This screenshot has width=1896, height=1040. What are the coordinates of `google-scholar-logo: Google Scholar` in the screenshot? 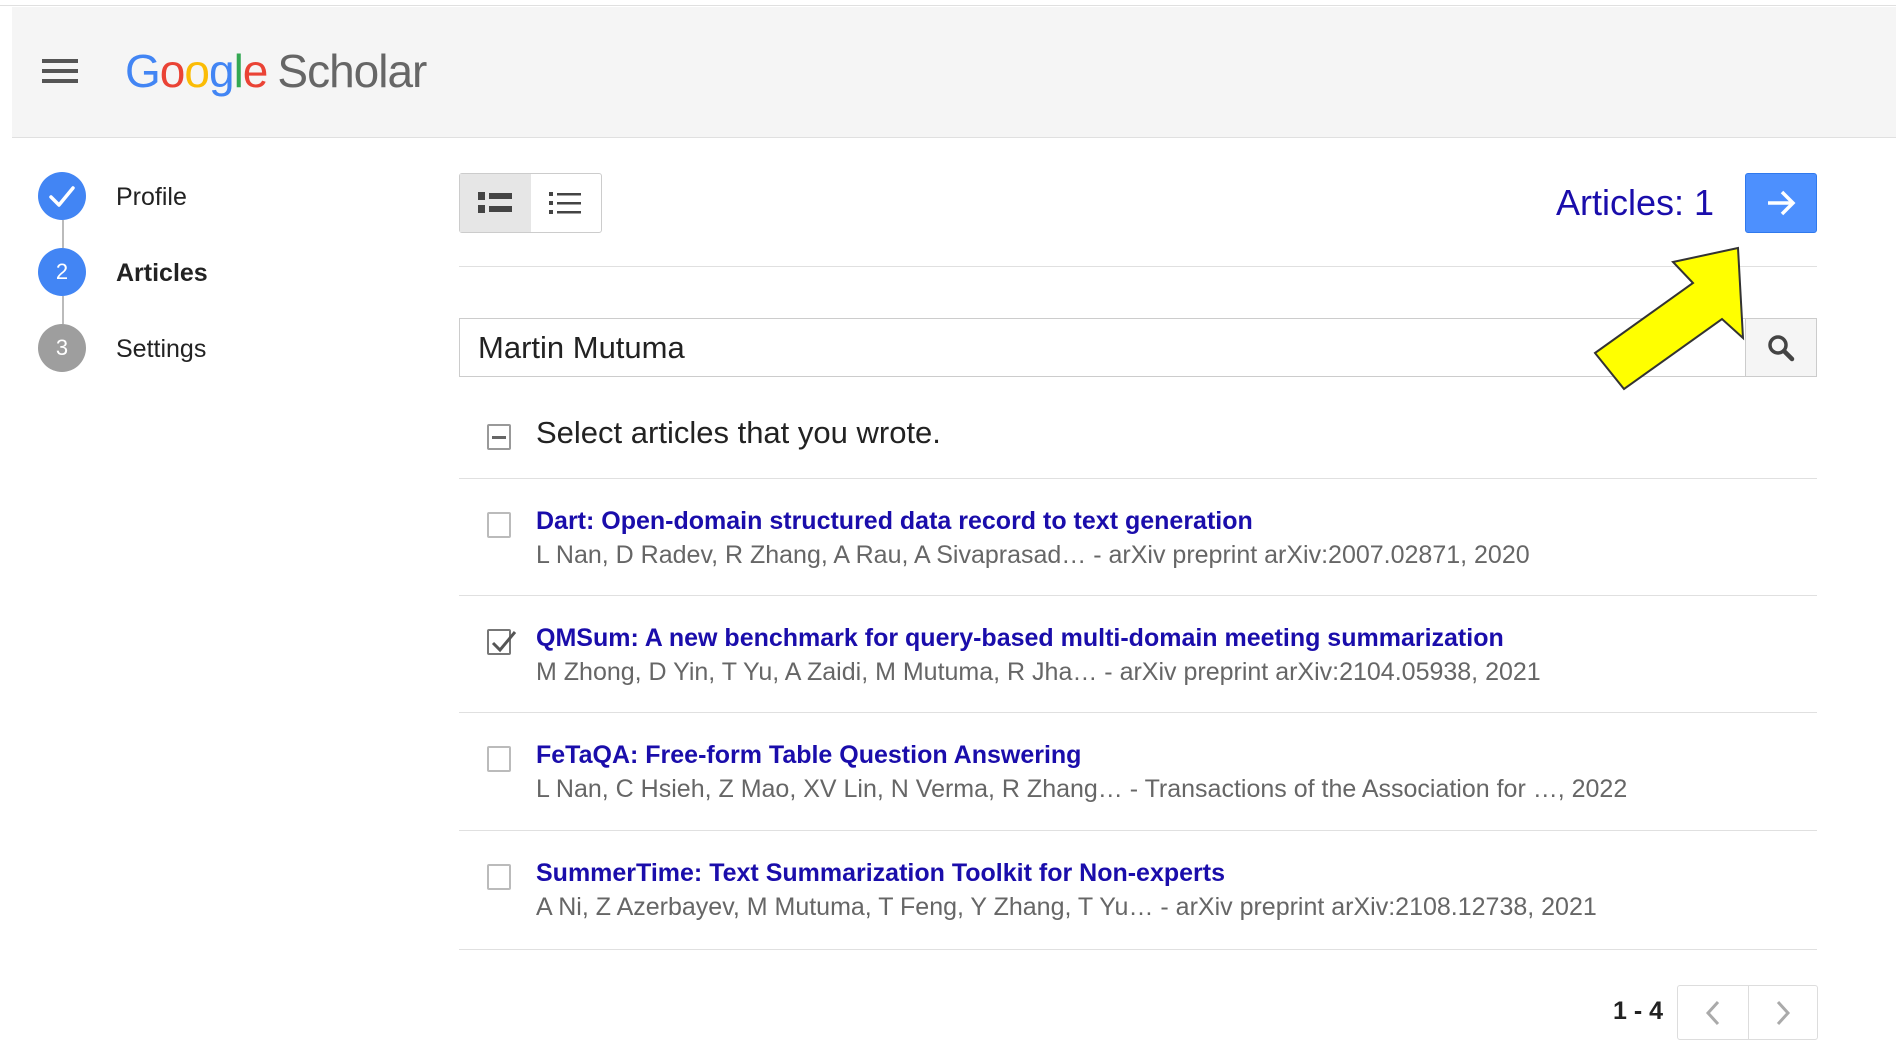 It's located at (276, 71).